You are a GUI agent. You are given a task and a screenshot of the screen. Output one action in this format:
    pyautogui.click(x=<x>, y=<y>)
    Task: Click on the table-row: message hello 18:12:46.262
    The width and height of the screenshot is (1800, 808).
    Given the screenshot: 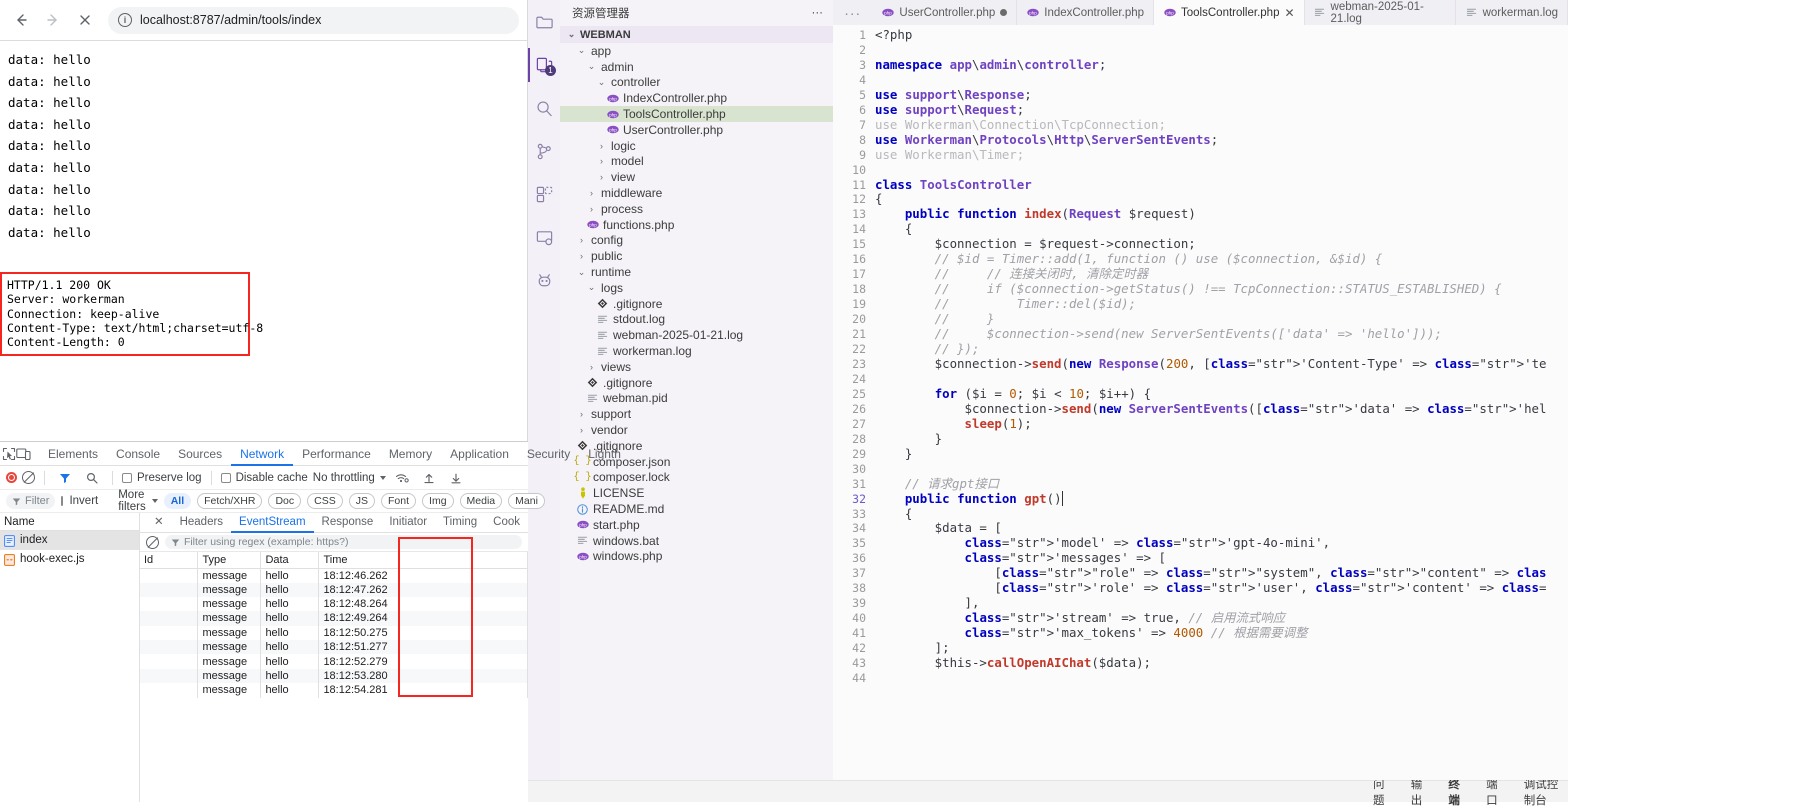 What is the action you would take?
    pyautogui.click(x=333, y=575)
    